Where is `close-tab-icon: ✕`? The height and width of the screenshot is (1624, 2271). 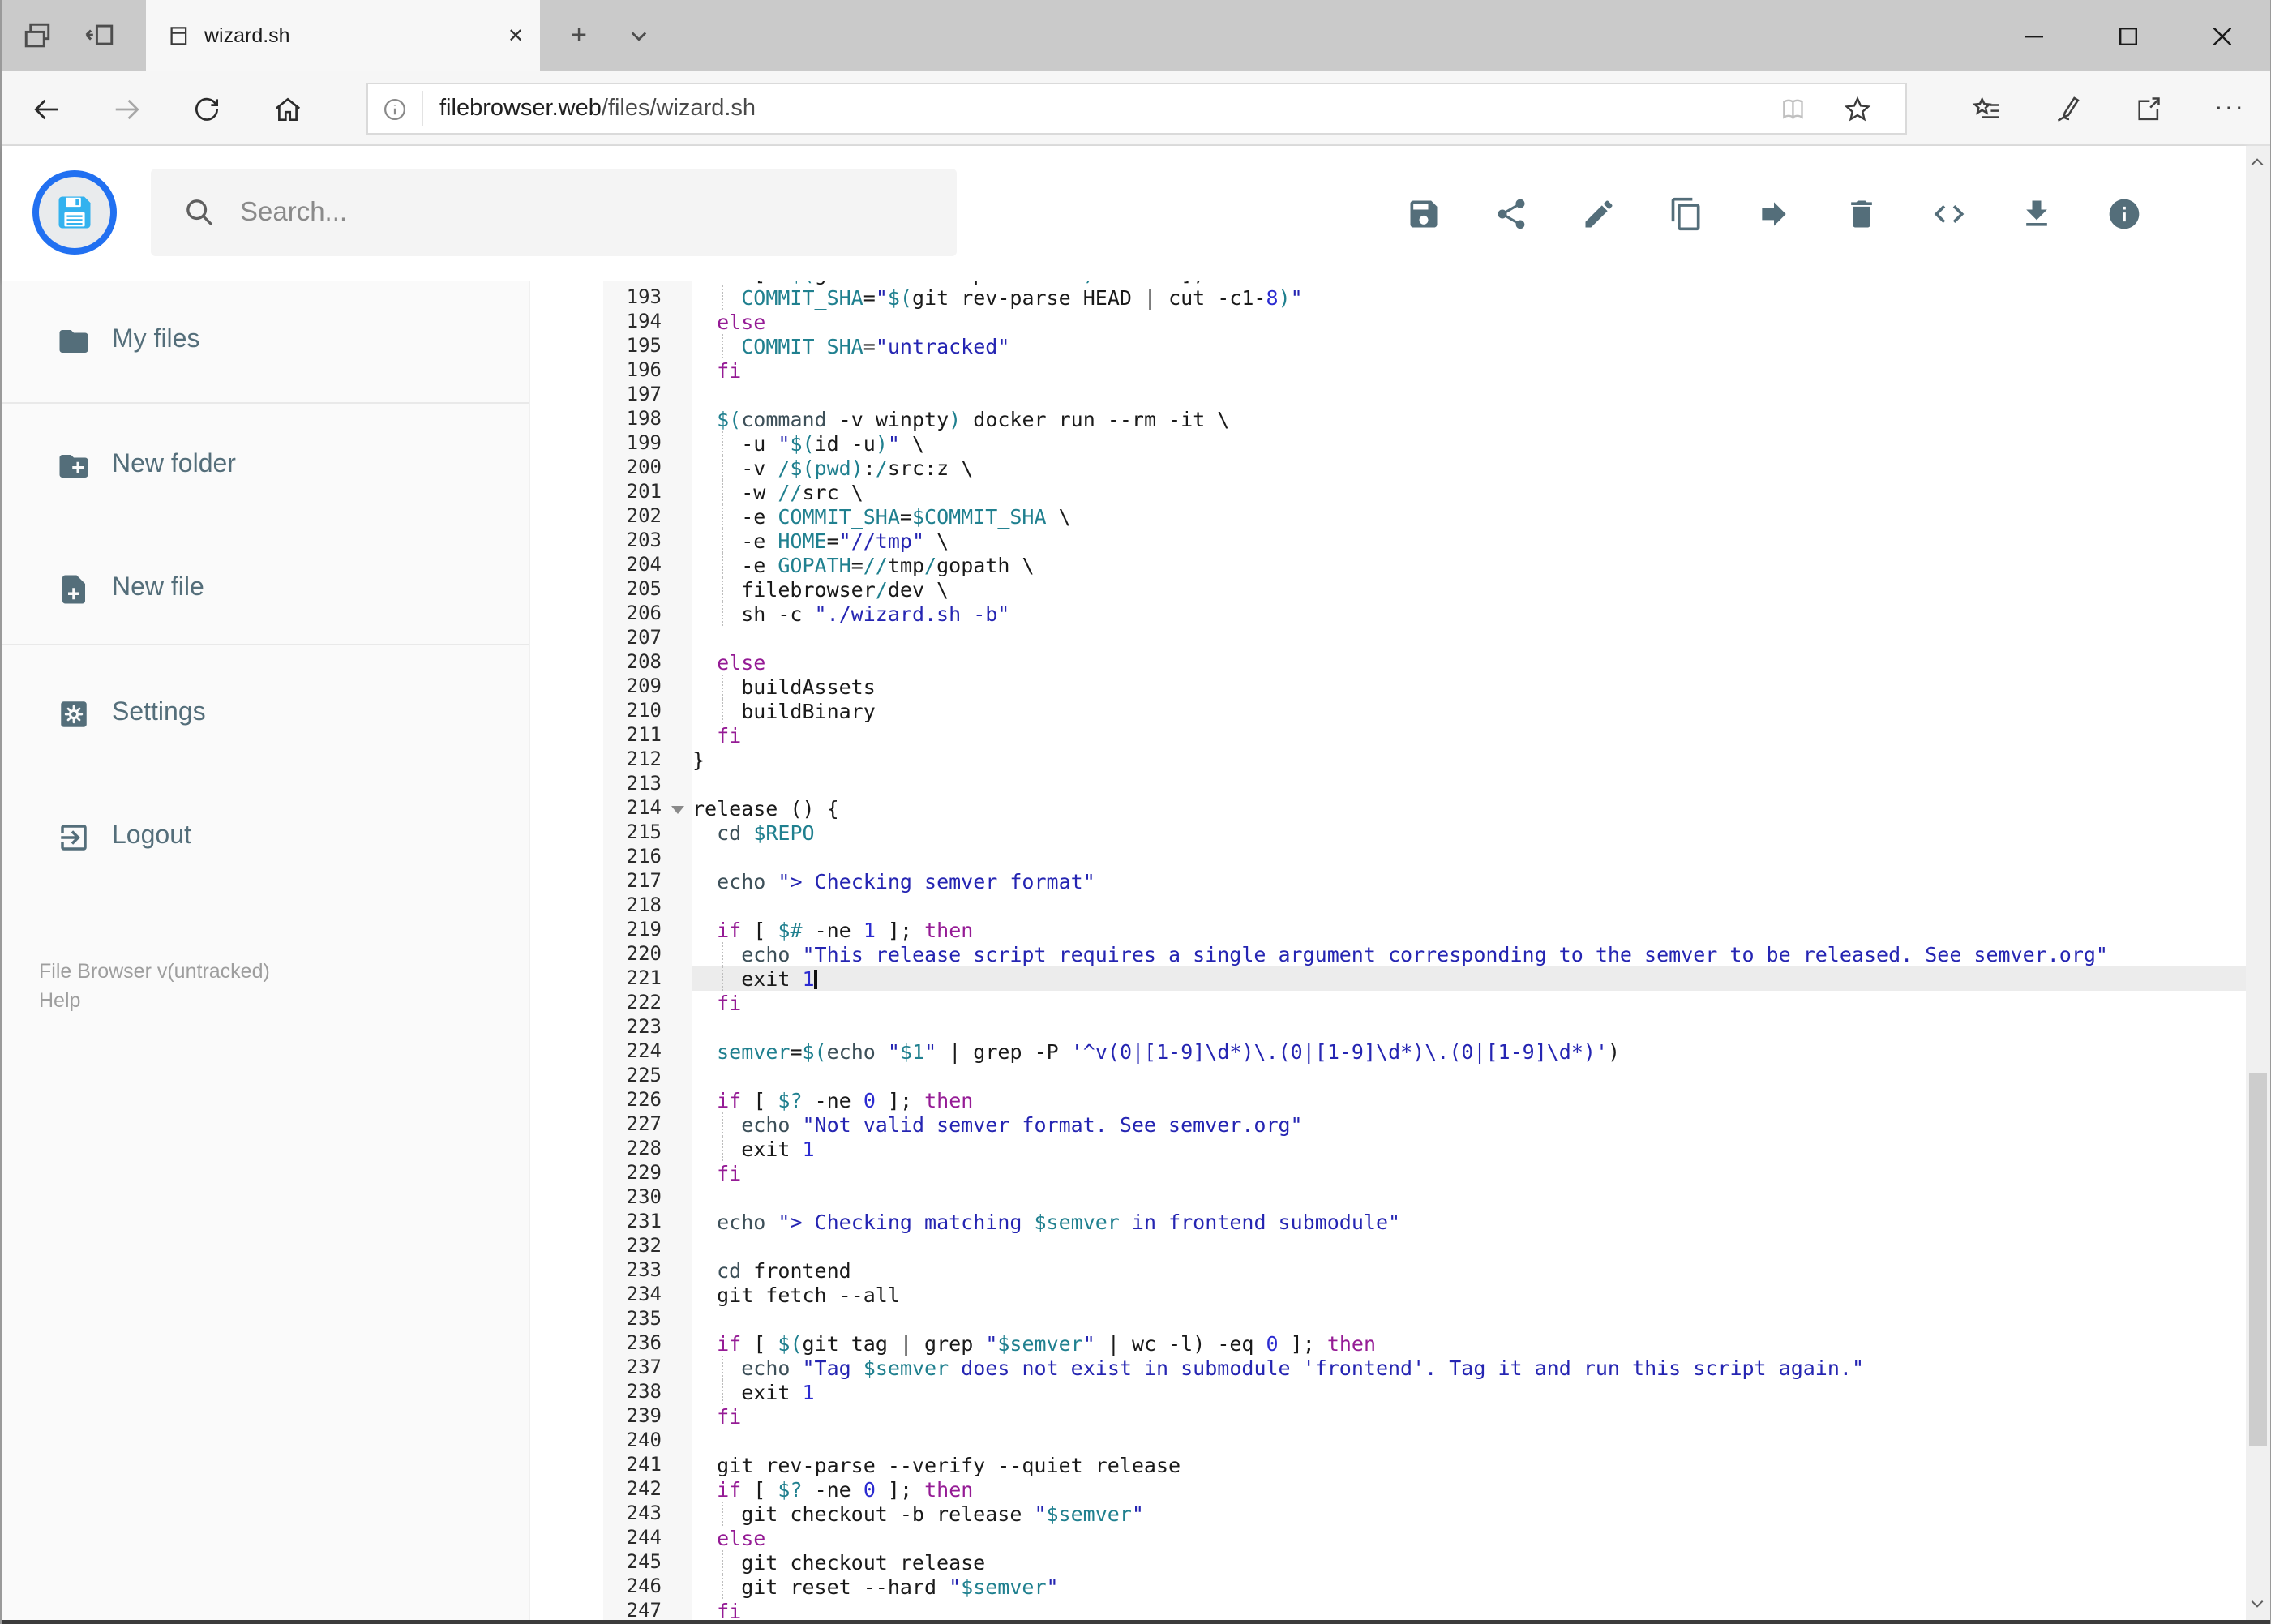 close-tab-icon: ✕ is located at coordinates (516, 36).